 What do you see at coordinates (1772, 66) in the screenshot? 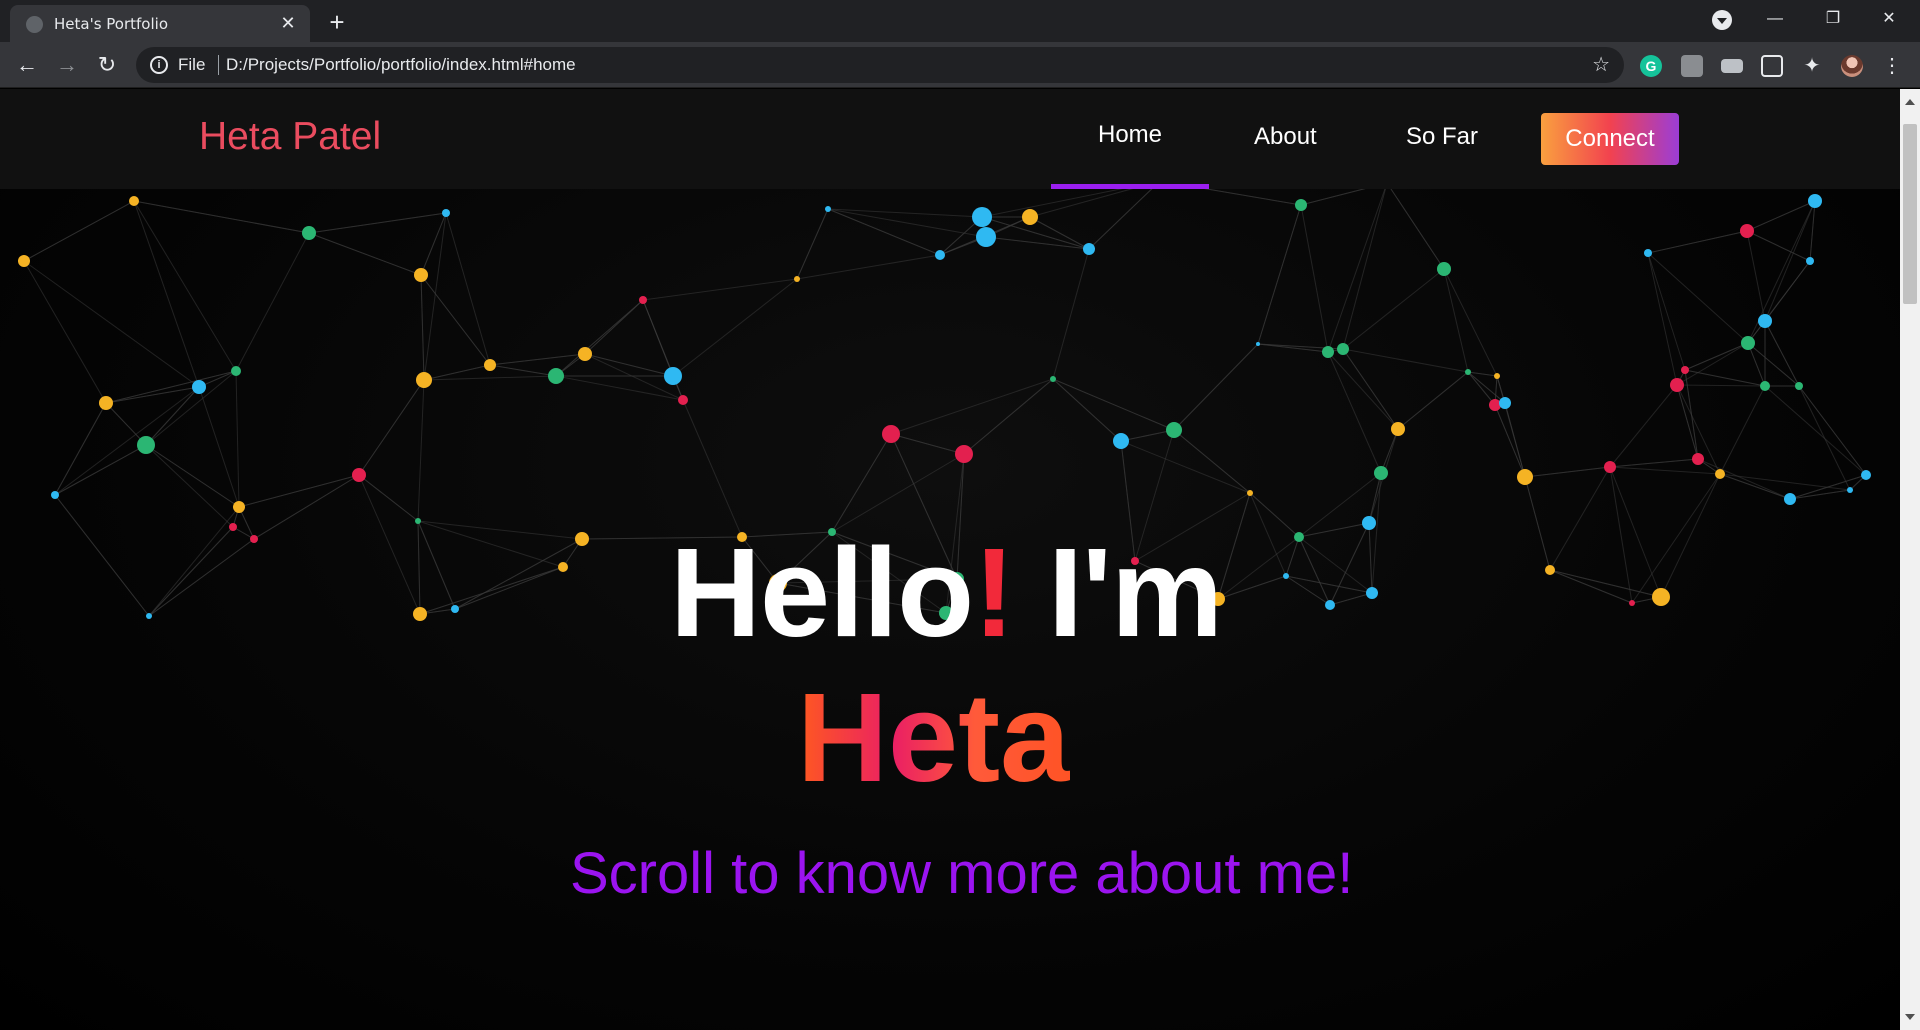
I see `media-extension-icon` at bounding box center [1772, 66].